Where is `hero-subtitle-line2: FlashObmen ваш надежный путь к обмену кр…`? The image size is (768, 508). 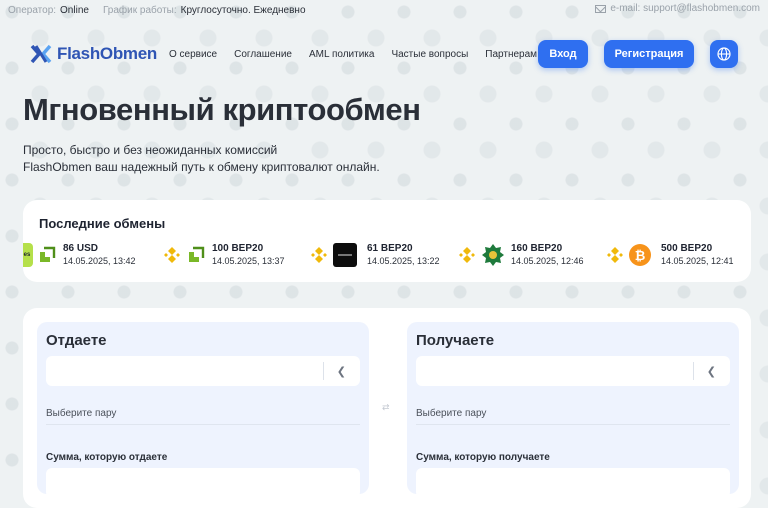 hero-subtitle-line2: FlashObmen ваш надежный путь к обмену кр… is located at coordinates (201, 167).